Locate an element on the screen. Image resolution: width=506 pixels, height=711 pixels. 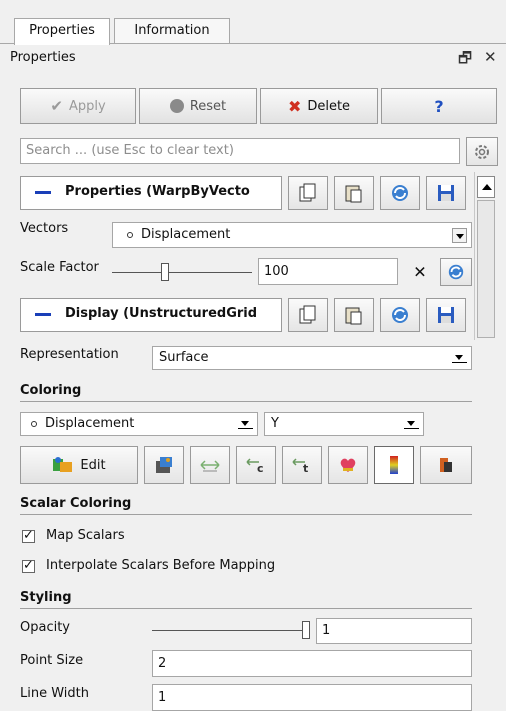
rescale-data-range-button is located at coordinates (210, 465).